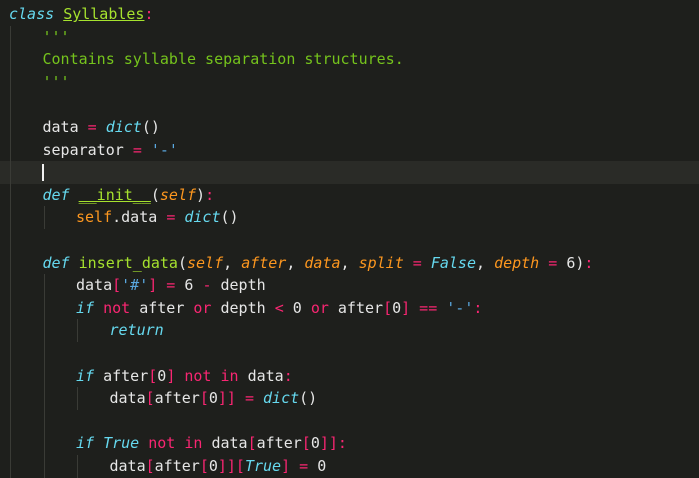 Image resolution: width=699 pixels, height=478 pixels. I want to click on code-token: return, so click(136, 330).